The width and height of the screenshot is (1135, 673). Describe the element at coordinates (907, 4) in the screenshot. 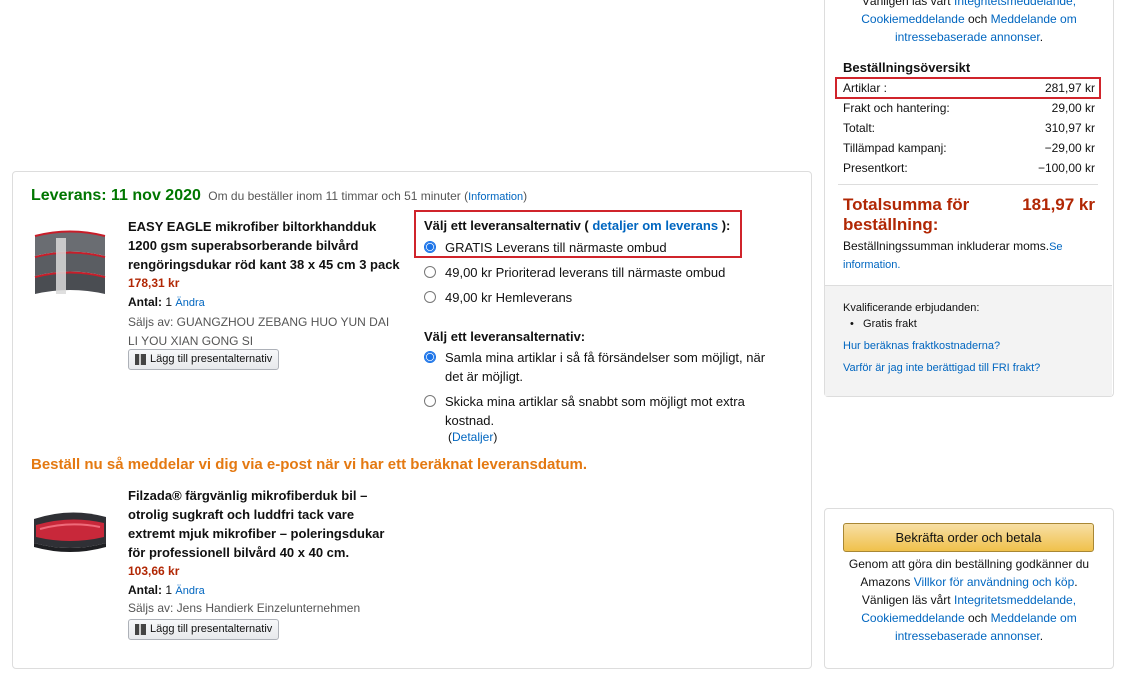

I see `policy-text: Vänligen läs vårt` at that location.